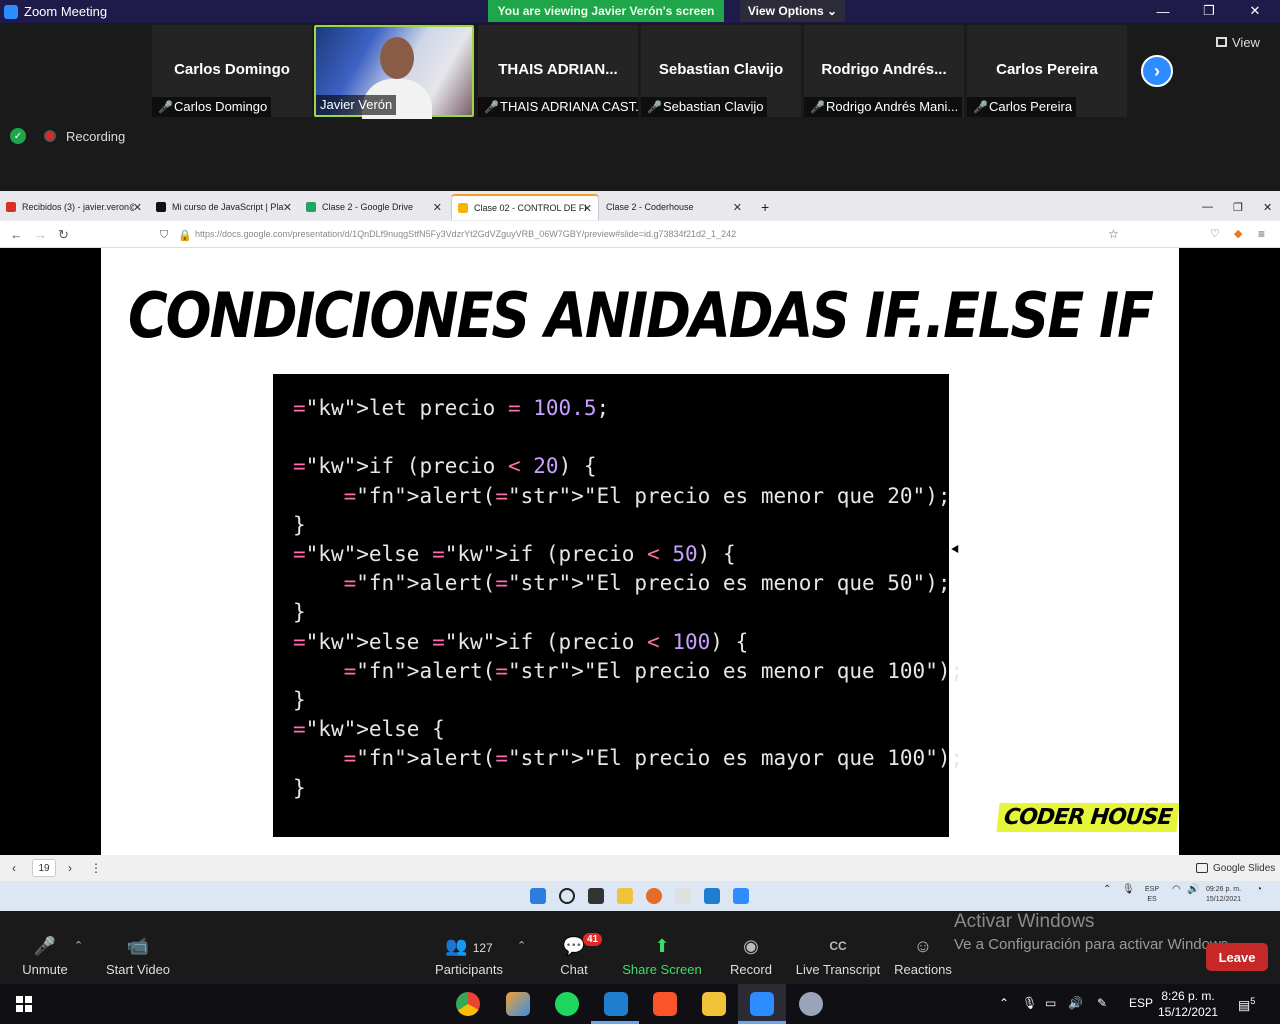 The height and width of the screenshot is (1024, 1280). I want to click on participants-options-chevron-icon: ⌃, so click(521, 945).